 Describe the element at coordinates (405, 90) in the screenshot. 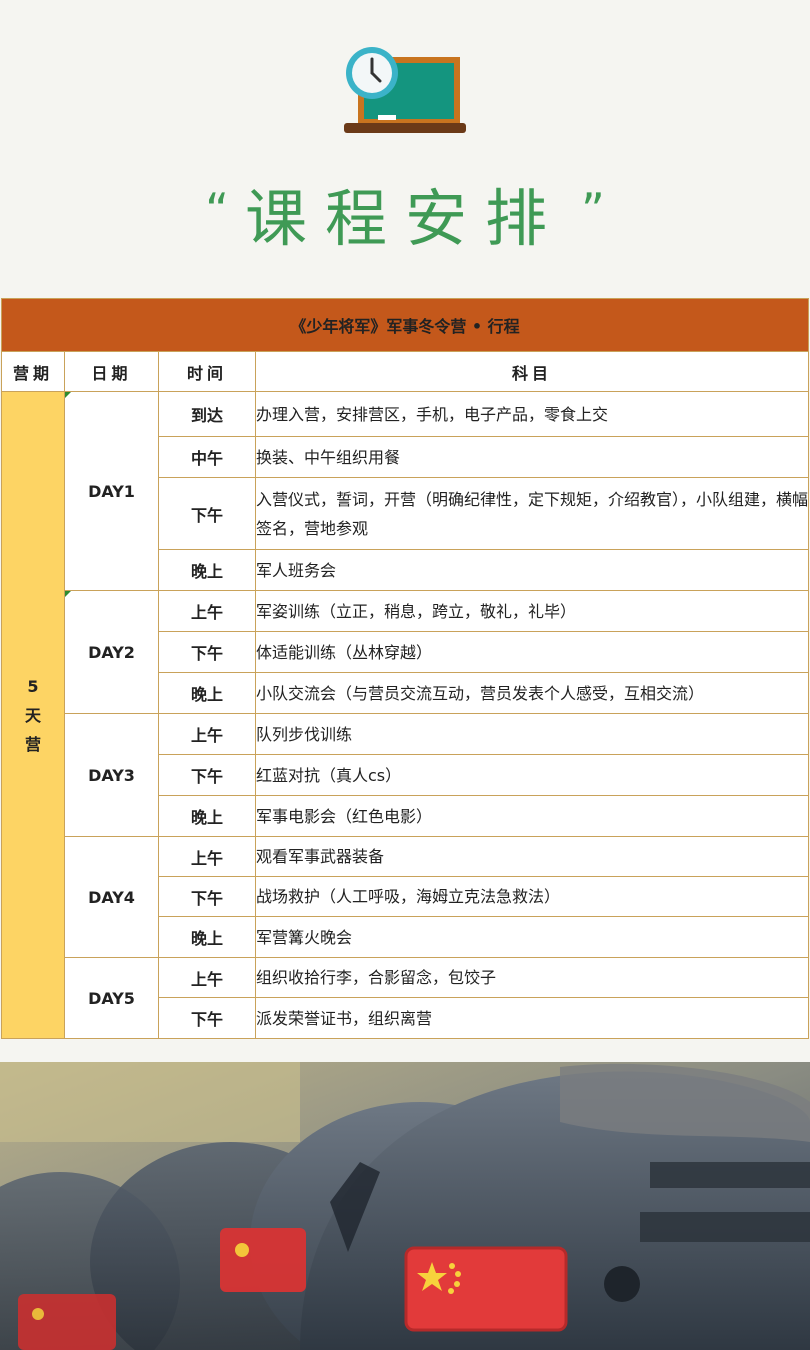

I see `blackboard-clock-icon` at that location.